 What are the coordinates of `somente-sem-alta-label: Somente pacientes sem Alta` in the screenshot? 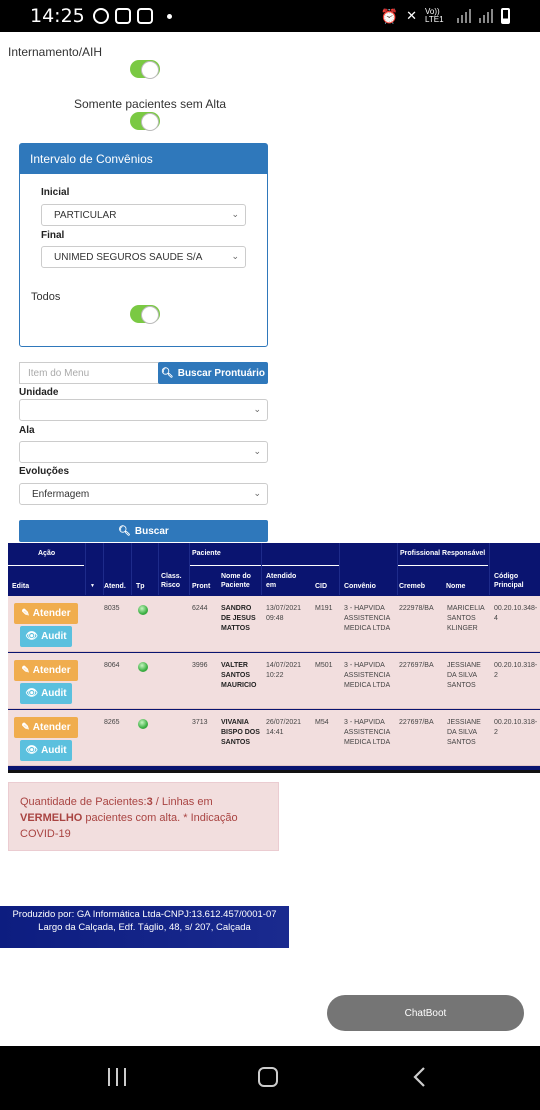 It's located at (150, 104).